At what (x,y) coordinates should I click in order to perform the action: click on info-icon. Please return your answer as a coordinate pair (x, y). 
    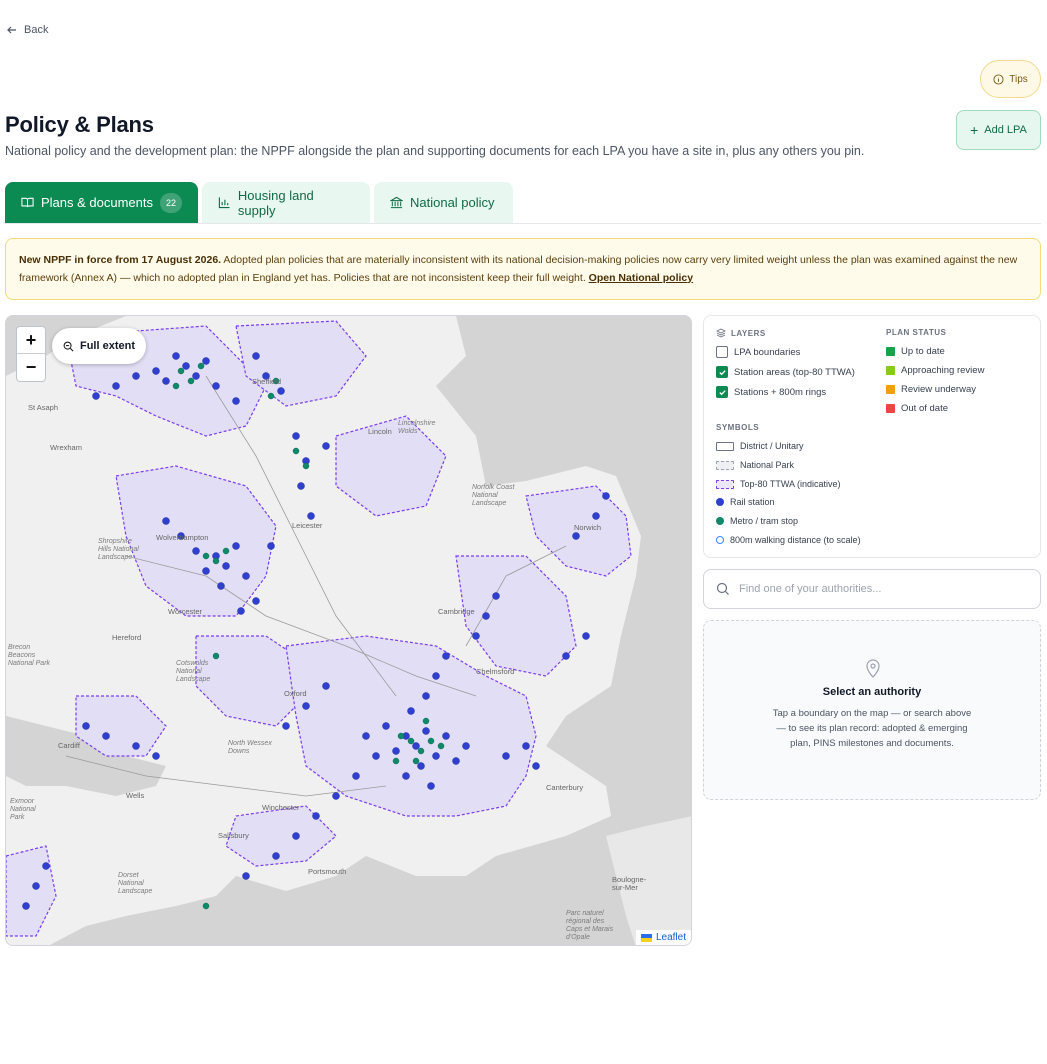
    Looking at the image, I should click on (998, 79).